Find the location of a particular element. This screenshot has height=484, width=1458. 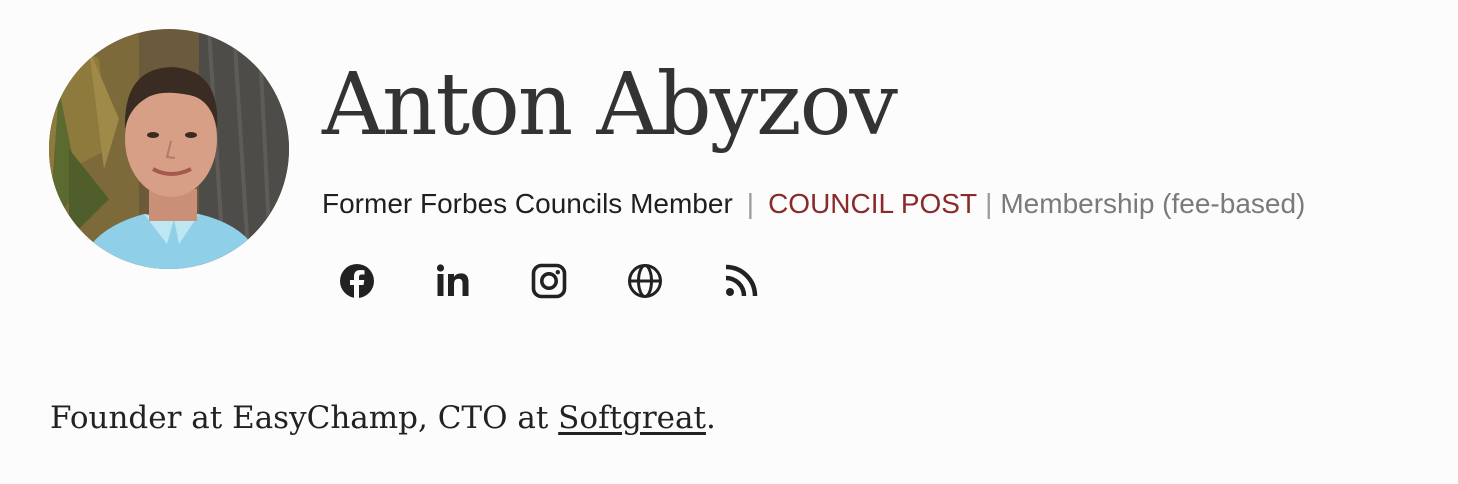

facebook-link is located at coordinates (357, 281).